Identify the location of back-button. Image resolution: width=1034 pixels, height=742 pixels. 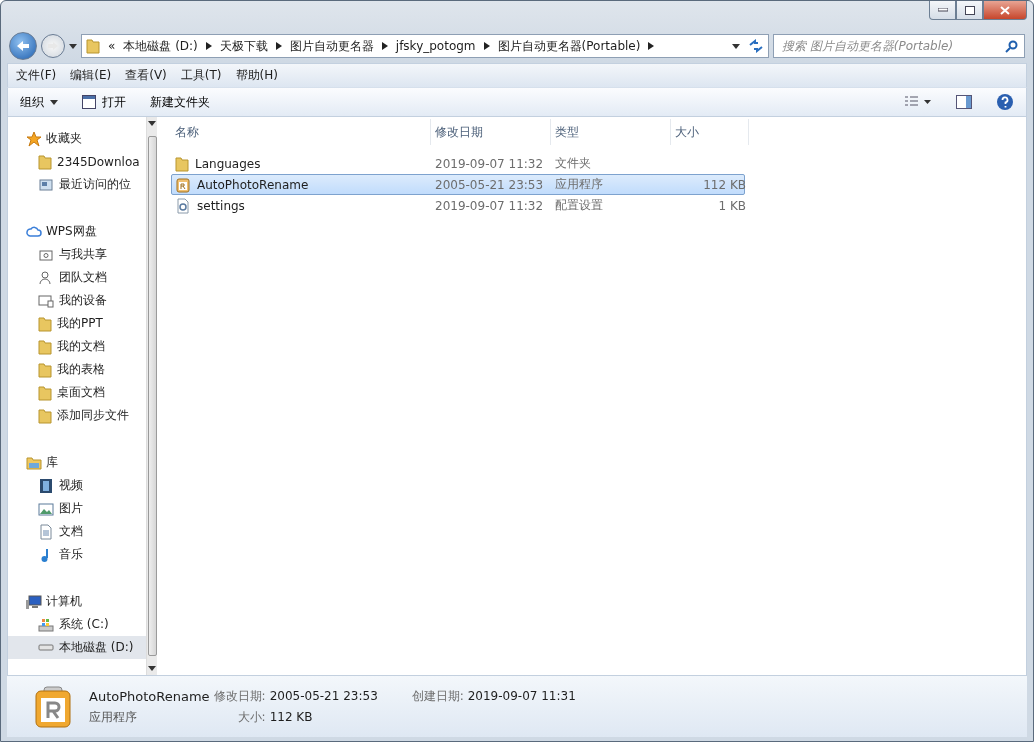
(23, 46).